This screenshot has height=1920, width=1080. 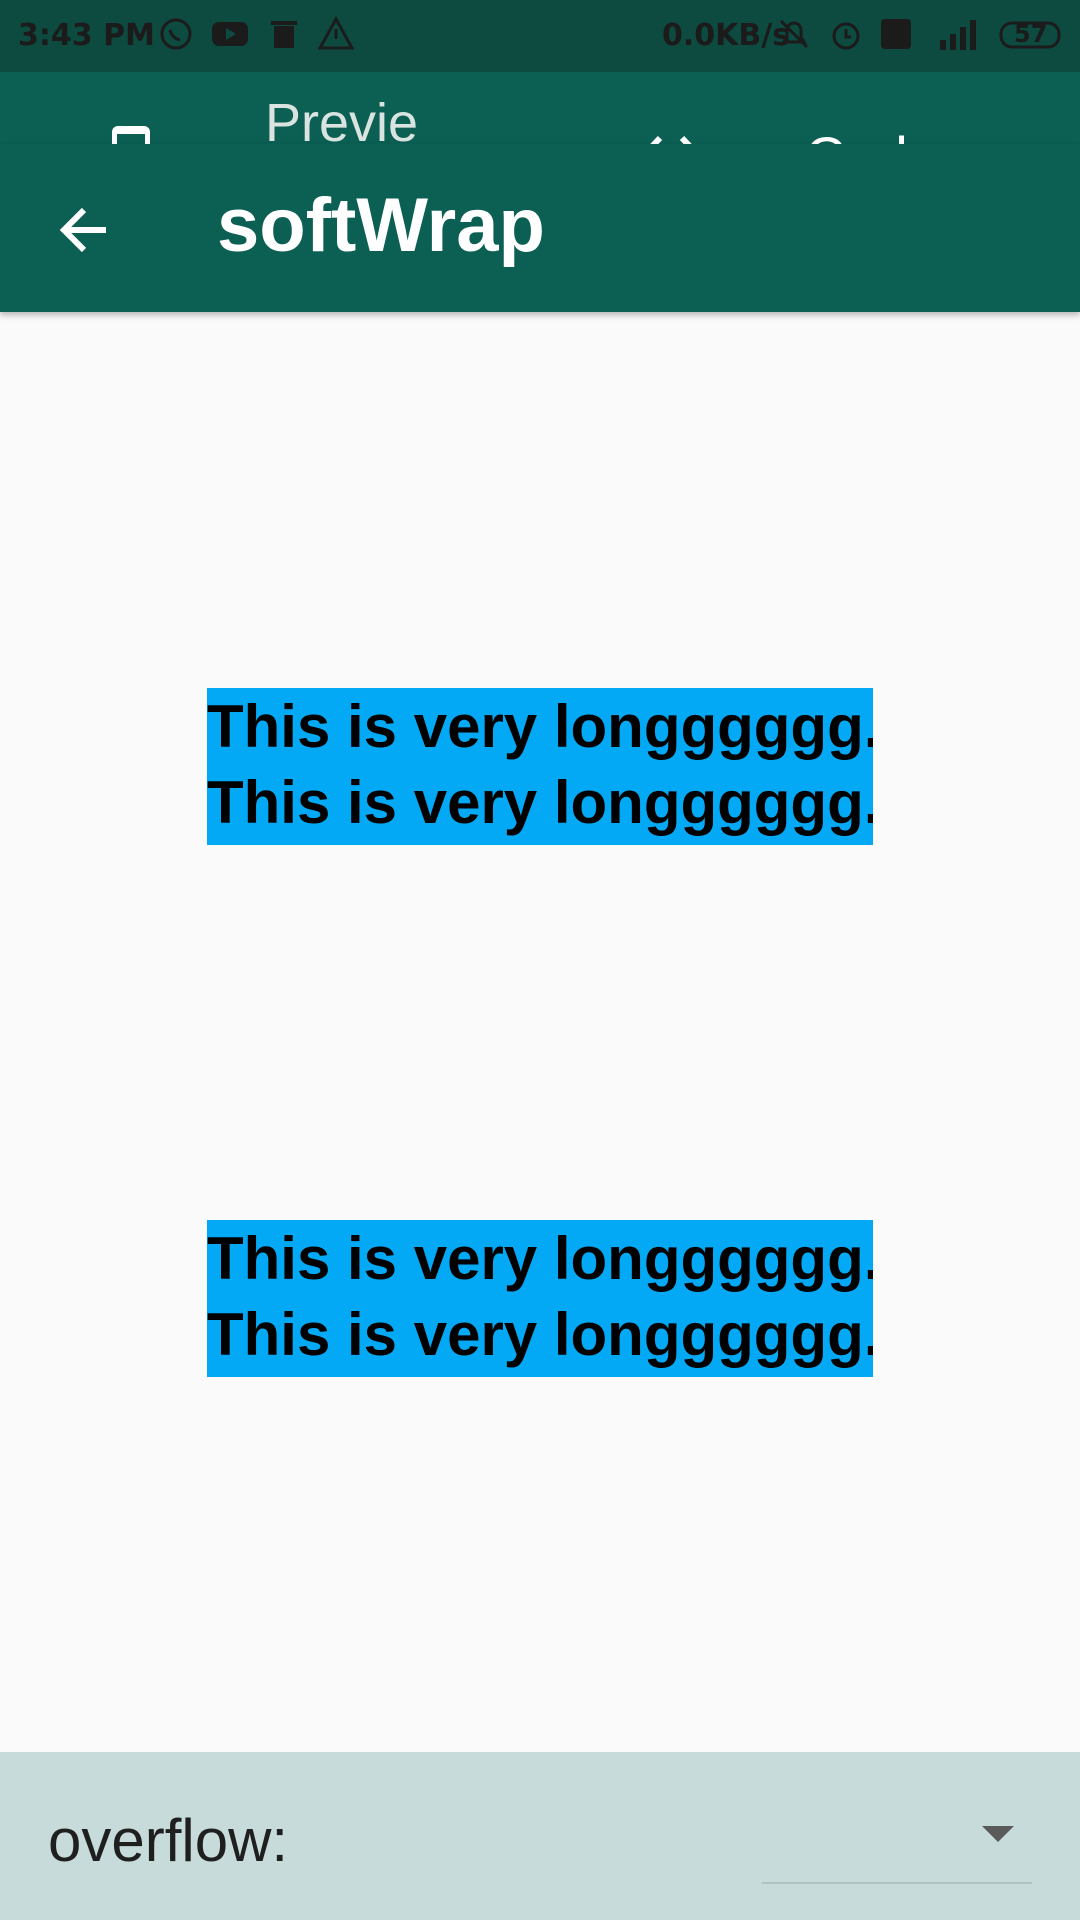 I want to click on status-bar: 3:43 PM 0.0KB/s 57, so click(x=540, y=36).